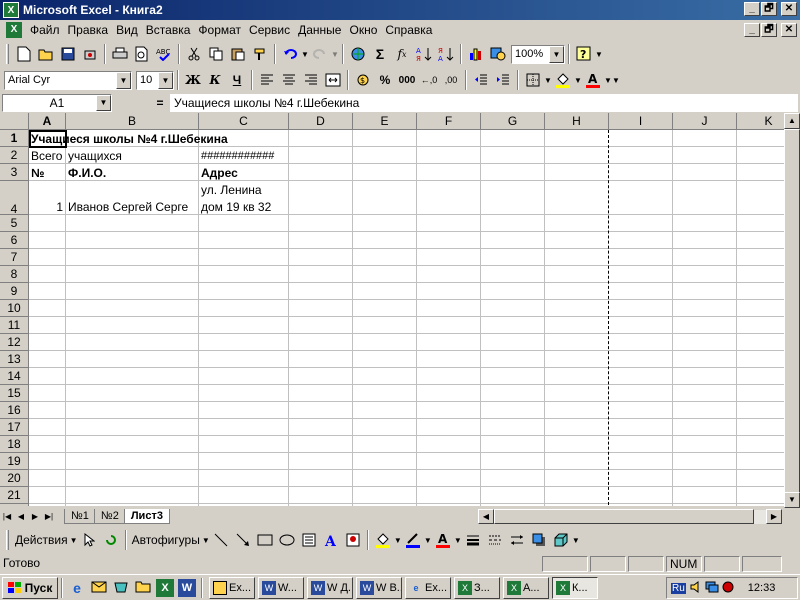 The width and height of the screenshot is (800, 600). I want to click on drawing-toggle-icon, so click(498, 54).